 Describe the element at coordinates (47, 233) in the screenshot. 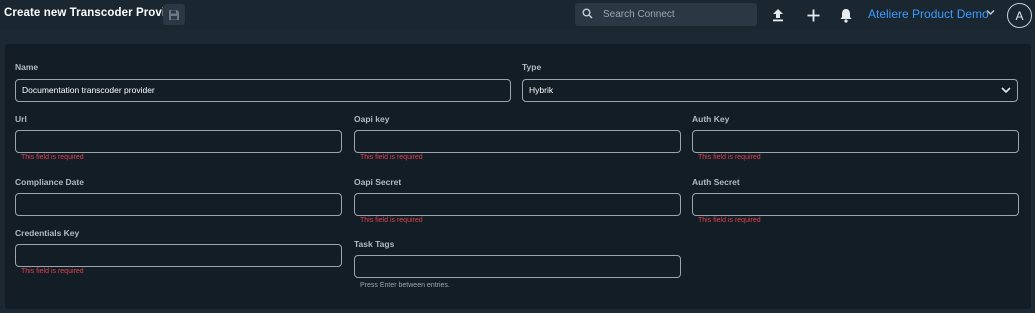

I see `credentials-key-label: Credentials Key` at that location.